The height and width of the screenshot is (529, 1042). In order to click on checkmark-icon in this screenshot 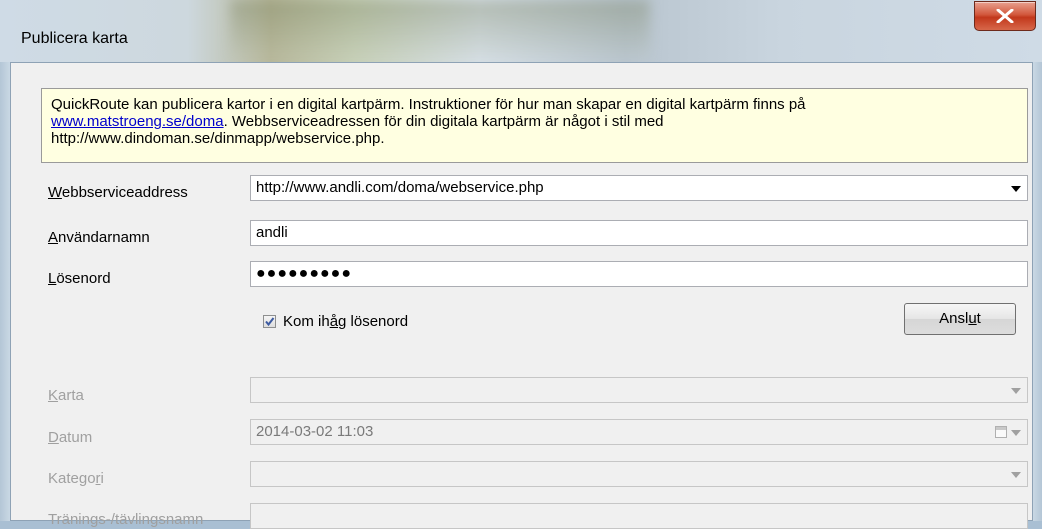, I will do `click(270, 322)`.